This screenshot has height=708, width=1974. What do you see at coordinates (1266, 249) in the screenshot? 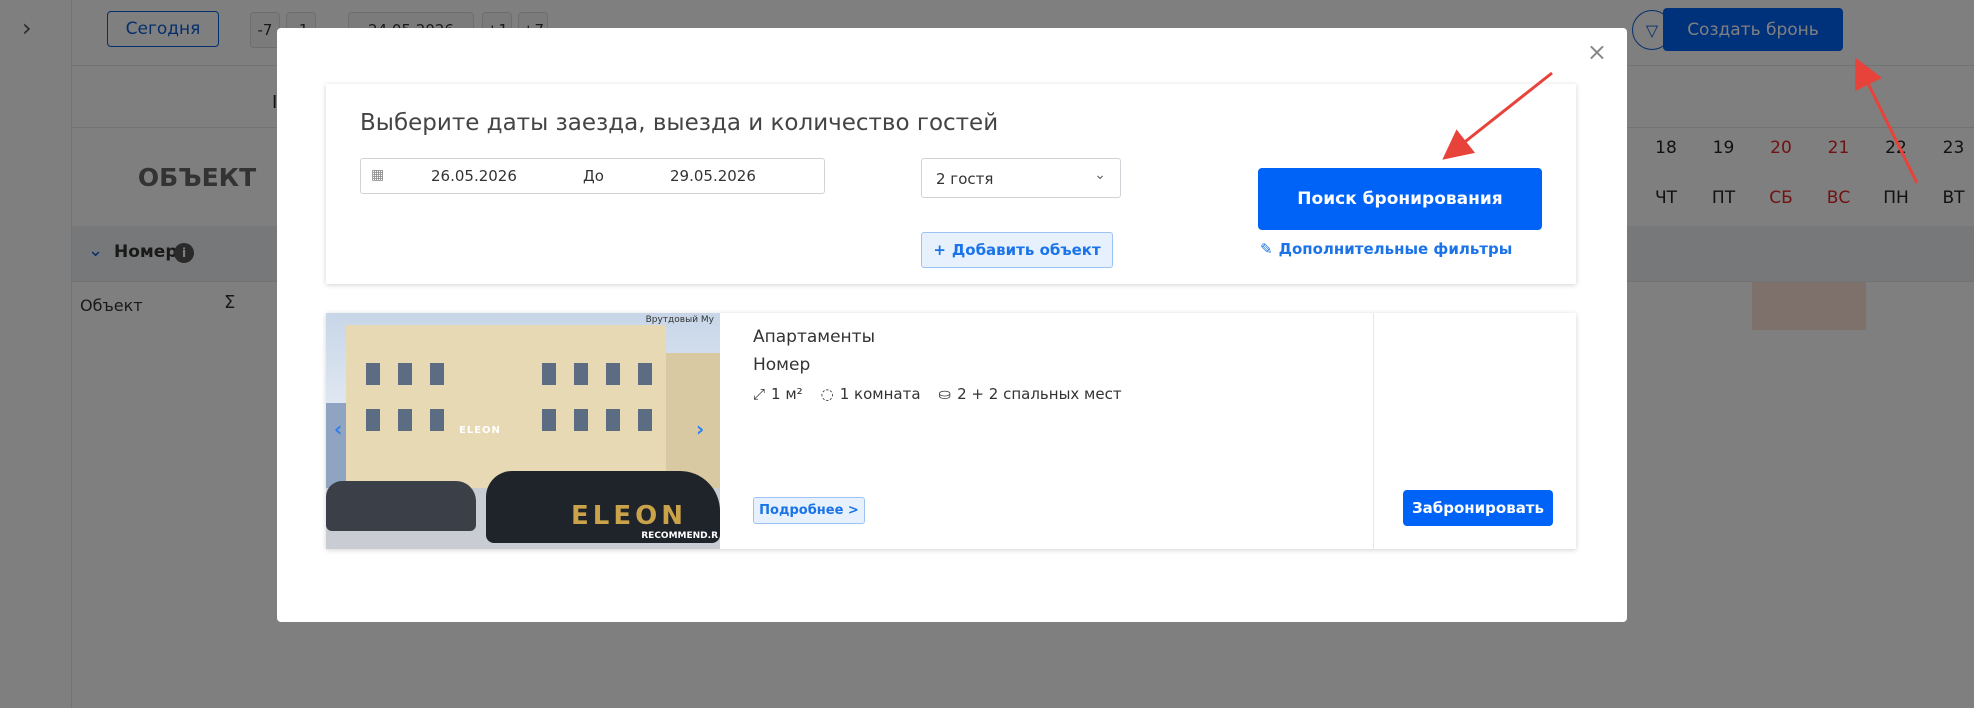
I see `edit-icon: ✎` at bounding box center [1266, 249].